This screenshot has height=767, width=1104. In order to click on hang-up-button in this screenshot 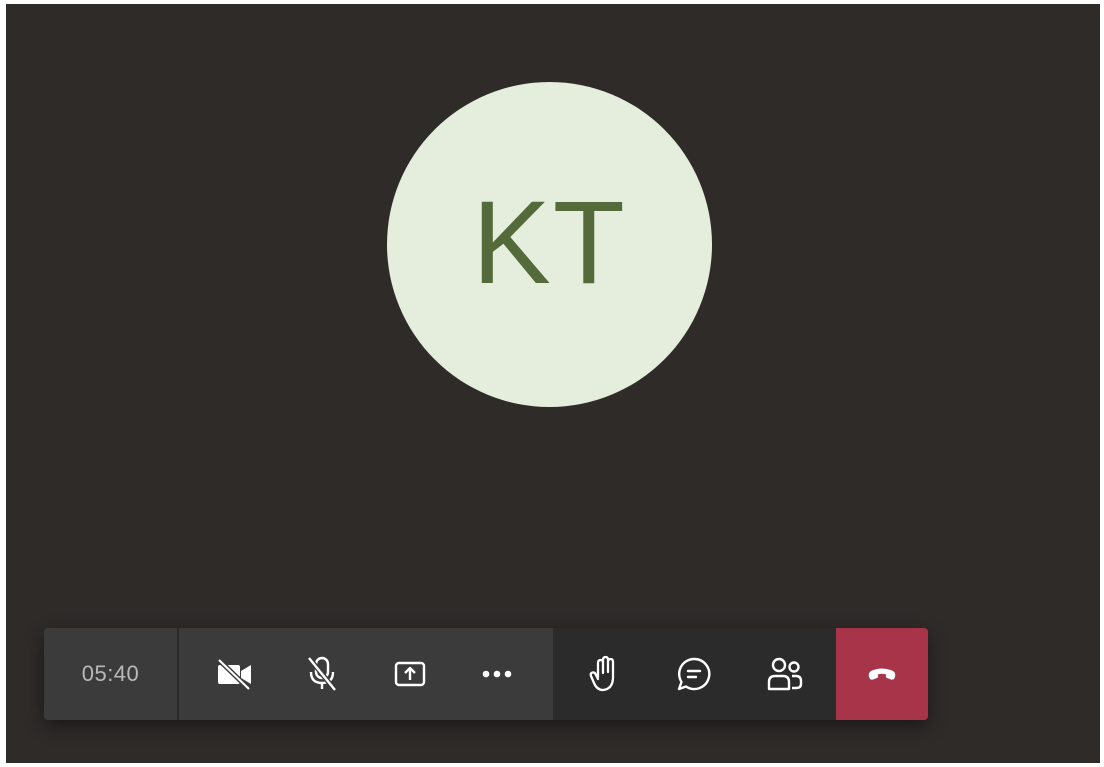, I will do `click(882, 674)`.